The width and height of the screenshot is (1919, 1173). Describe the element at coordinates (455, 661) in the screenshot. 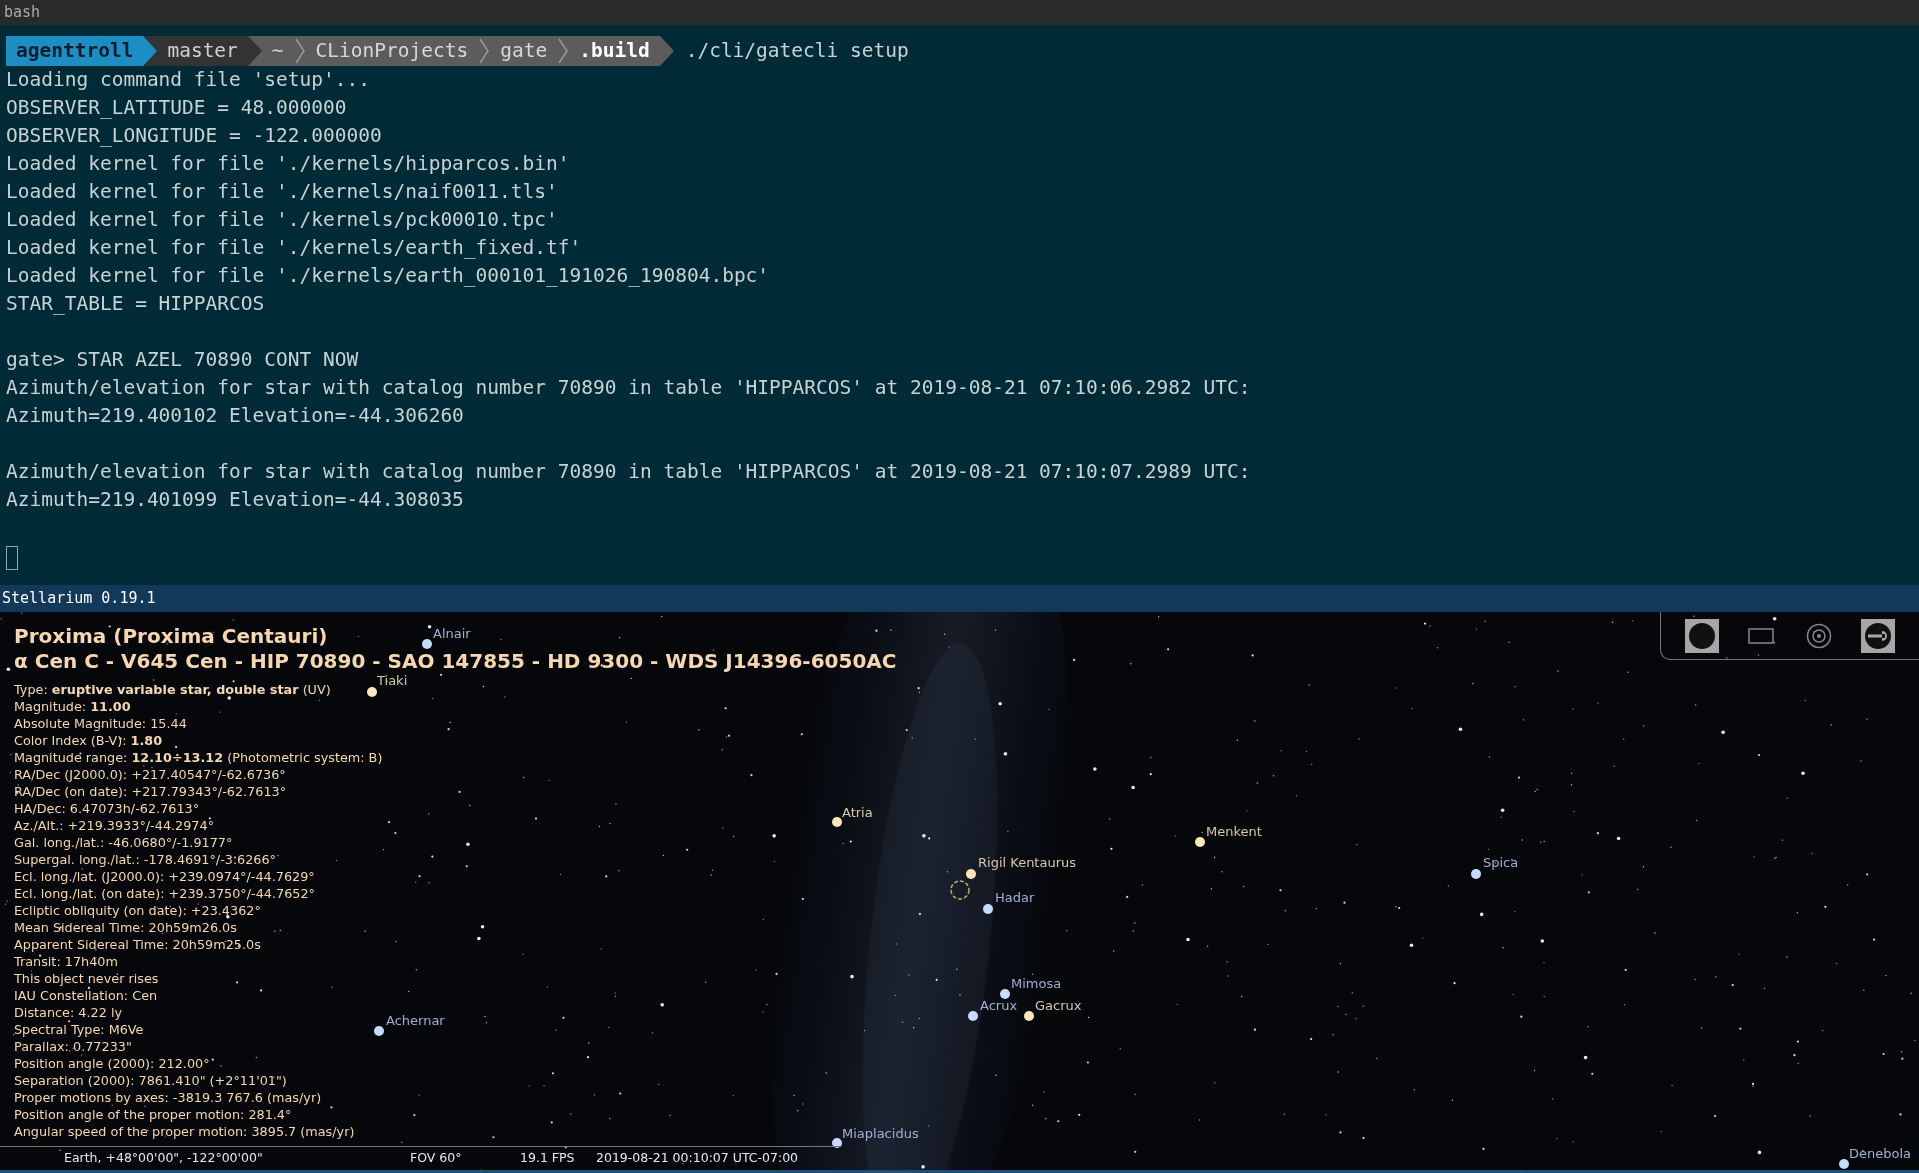

I see `object-title: α Cen C - V645 Cen - HIP 70890 - SAO 147855 - HD 9300 - WDS J14396-6050AC` at that location.